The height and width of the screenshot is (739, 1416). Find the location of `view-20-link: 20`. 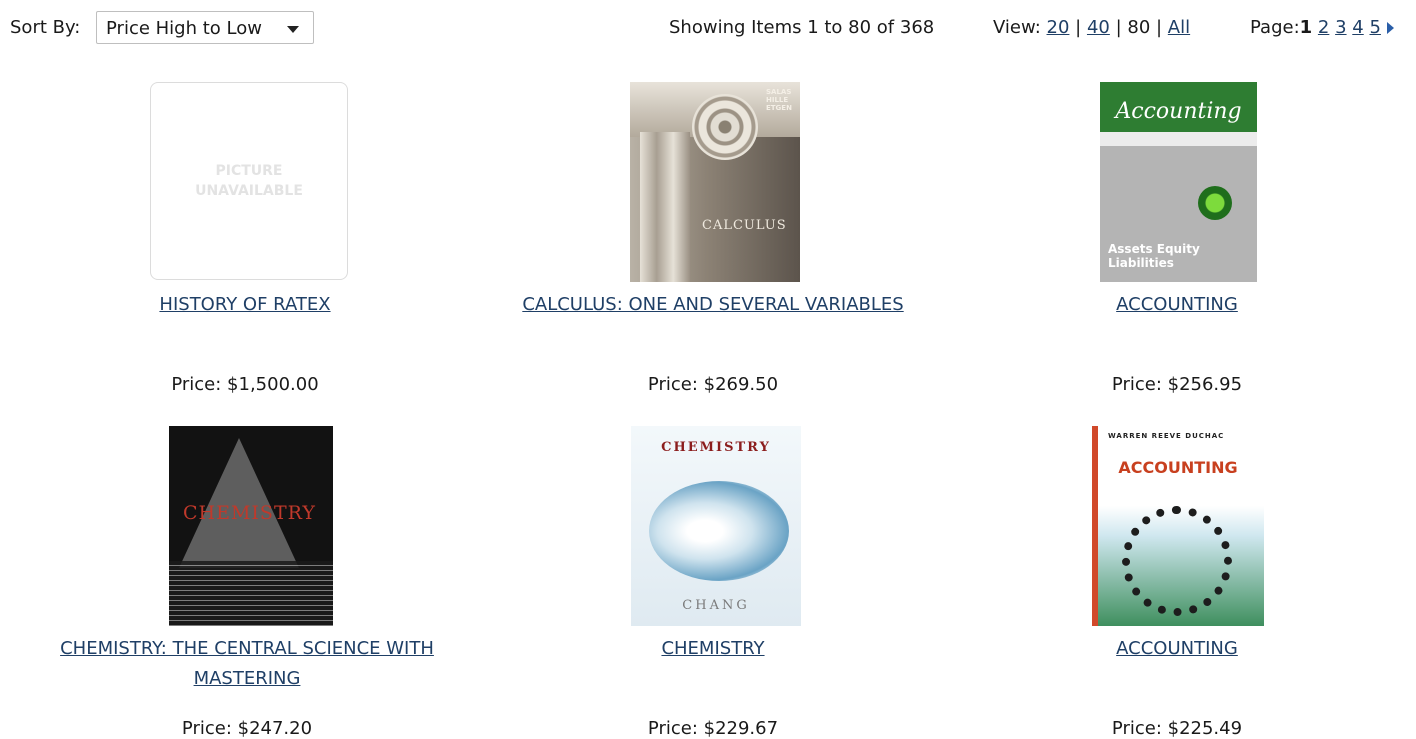

view-20-link: 20 is located at coordinates (1058, 27).